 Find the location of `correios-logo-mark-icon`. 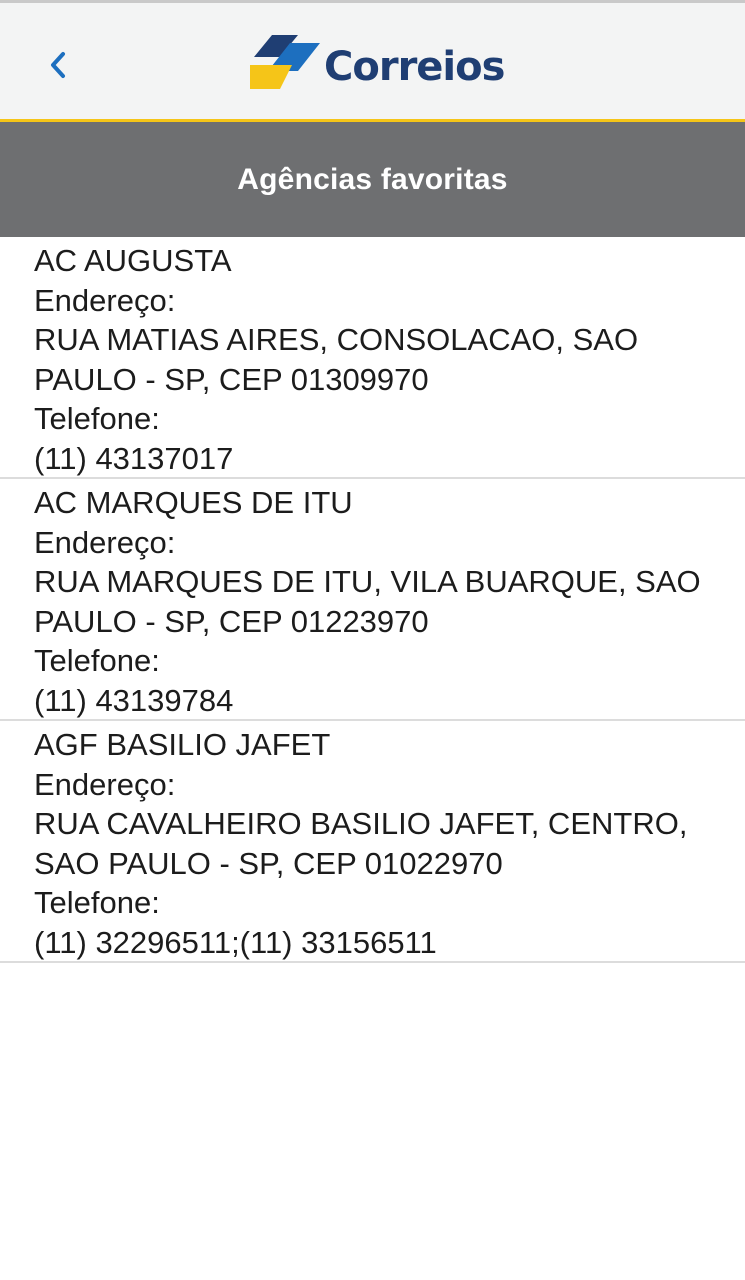

correios-logo-mark-icon is located at coordinates (285, 62).